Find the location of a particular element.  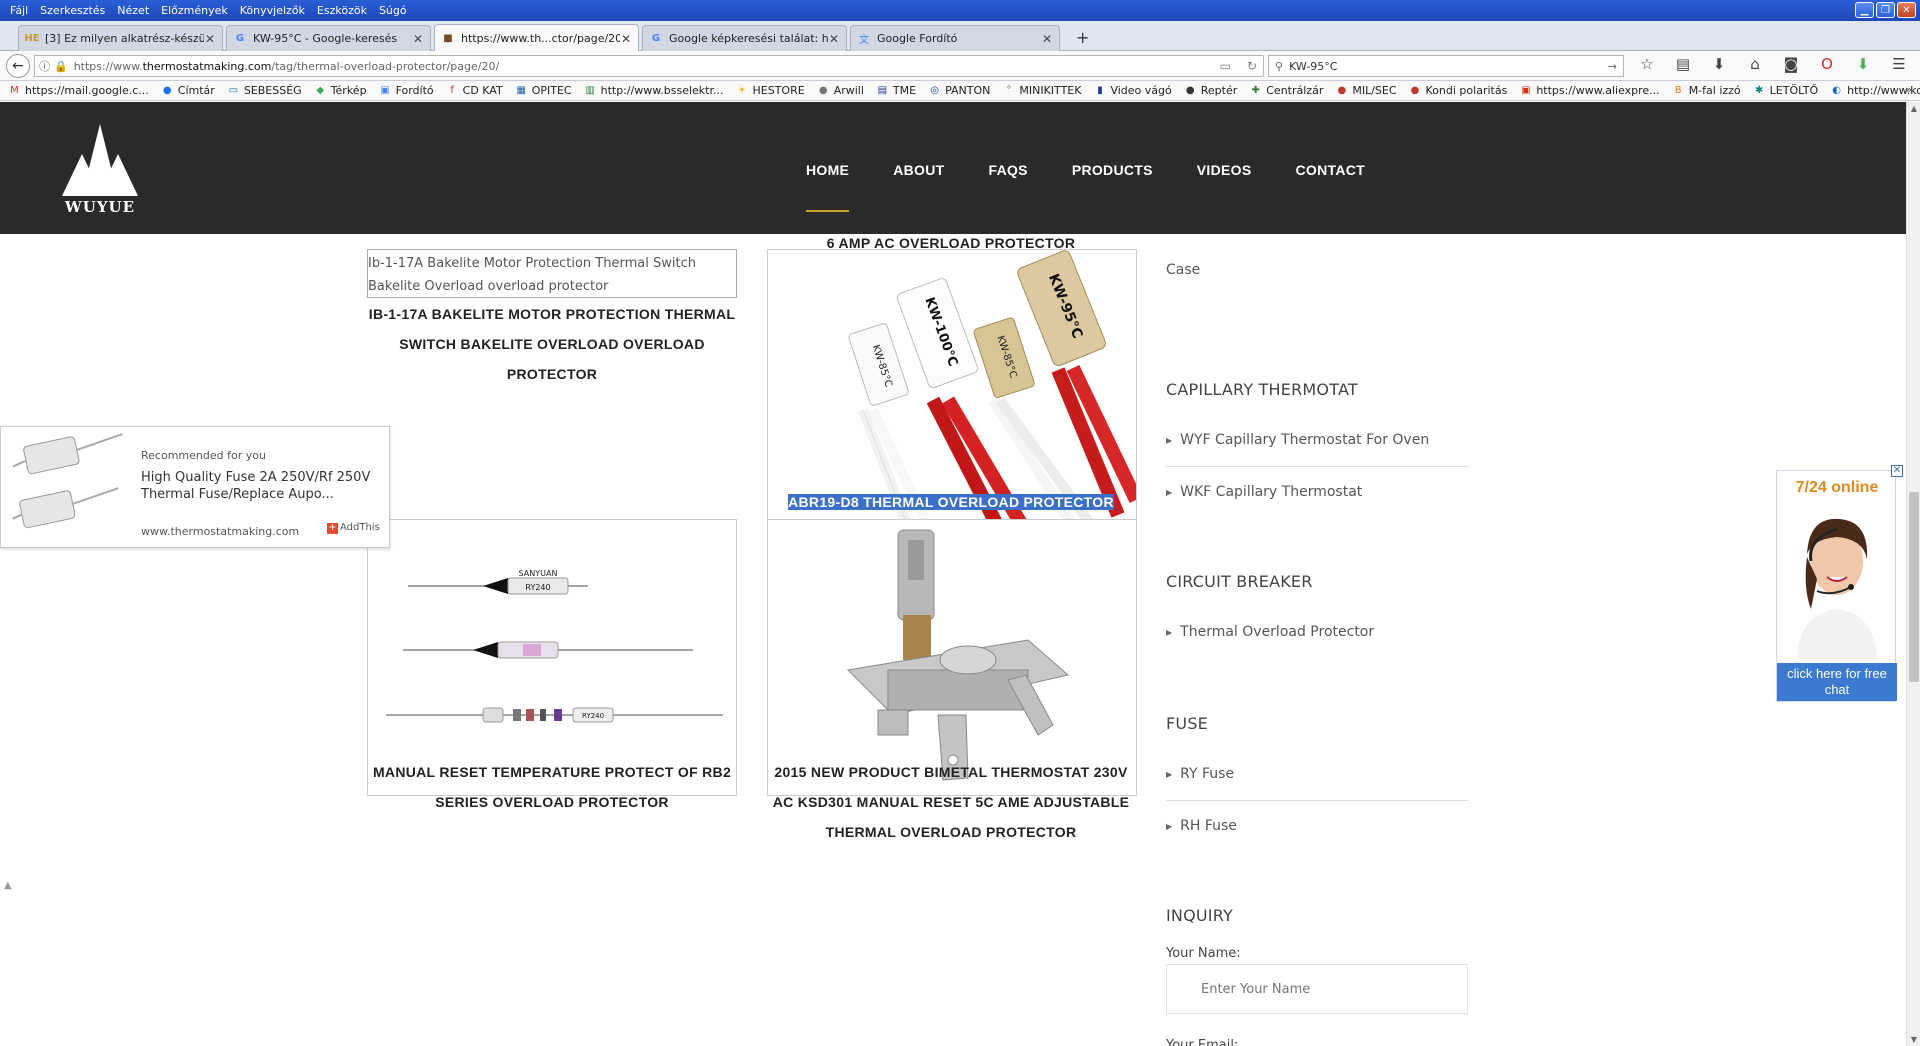

tab-2: G KW-95°C - Google-keresés ✕ is located at coordinates (328, 38).